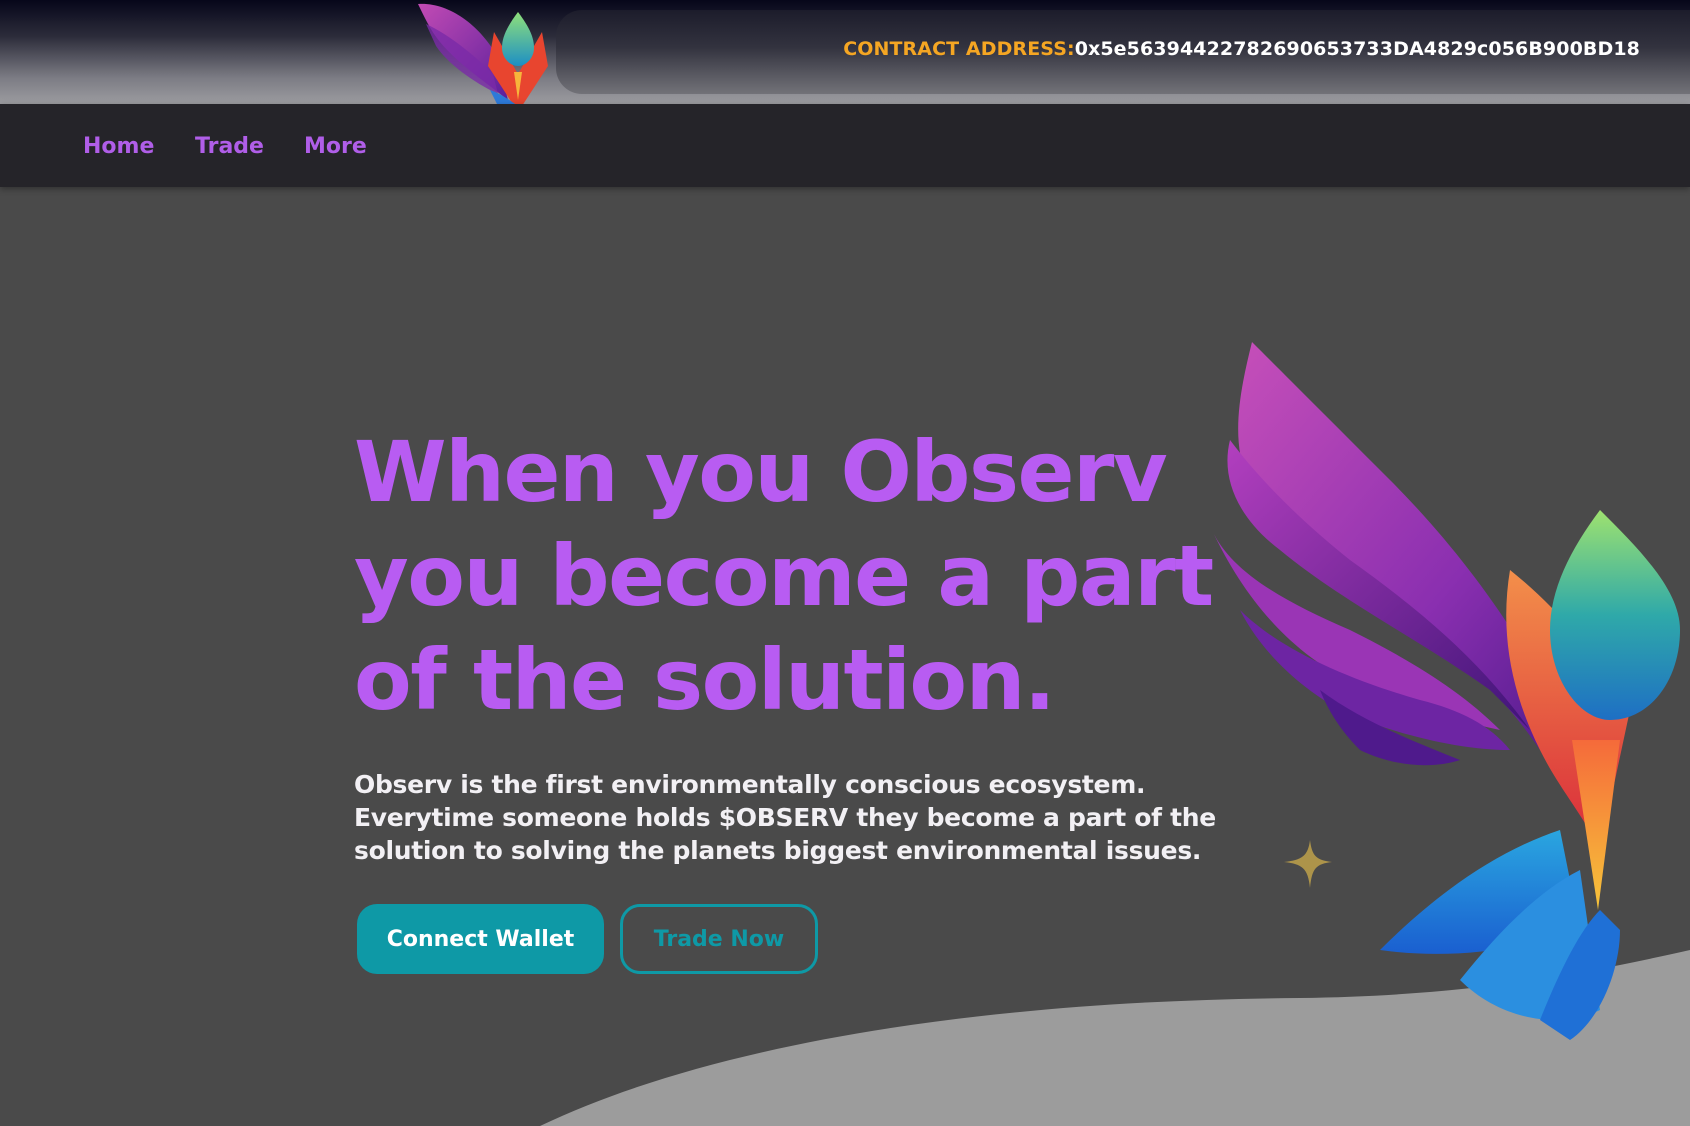 The height and width of the screenshot is (1126, 1690). What do you see at coordinates (719, 939) in the screenshot?
I see `trade-now-button: Trade Now` at bounding box center [719, 939].